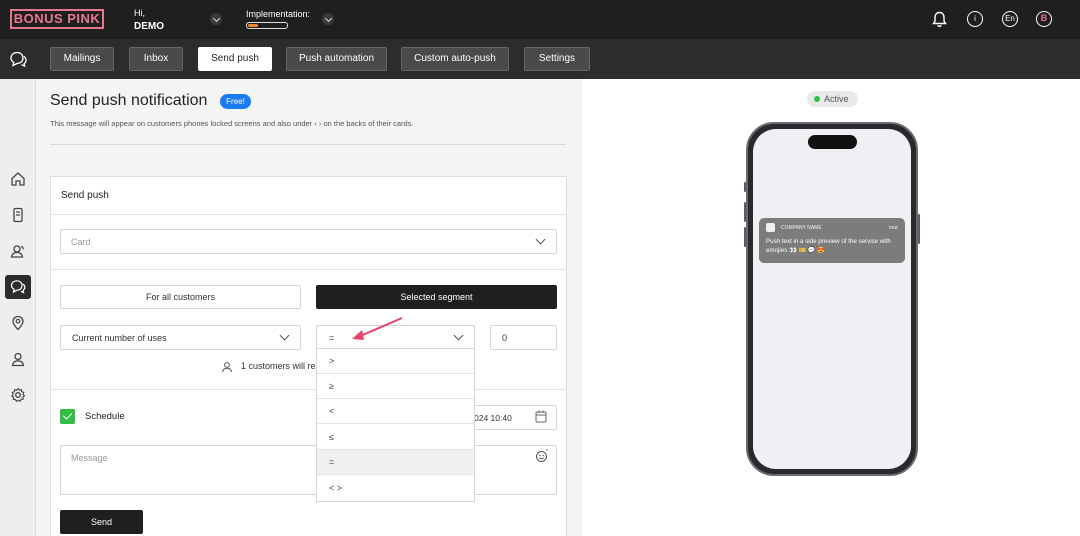  What do you see at coordinates (770, 227) in the screenshot?
I see `app-icon` at bounding box center [770, 227].